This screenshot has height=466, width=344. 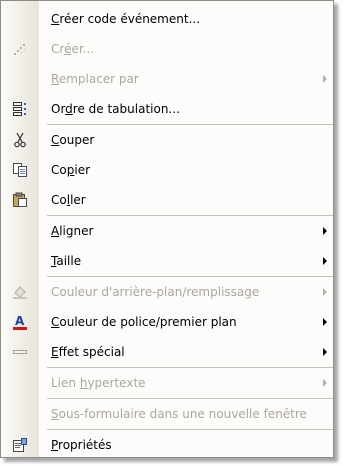 I want to click on menu-item-label: Couleur d'arrière-plan/remplissage, so click(x=155, y=292).